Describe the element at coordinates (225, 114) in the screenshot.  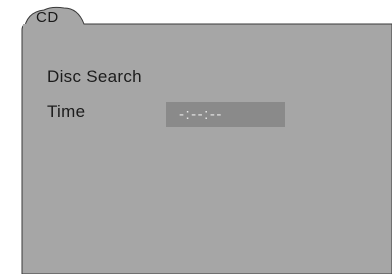
I see `time-input-field: -:--:--` at that location.